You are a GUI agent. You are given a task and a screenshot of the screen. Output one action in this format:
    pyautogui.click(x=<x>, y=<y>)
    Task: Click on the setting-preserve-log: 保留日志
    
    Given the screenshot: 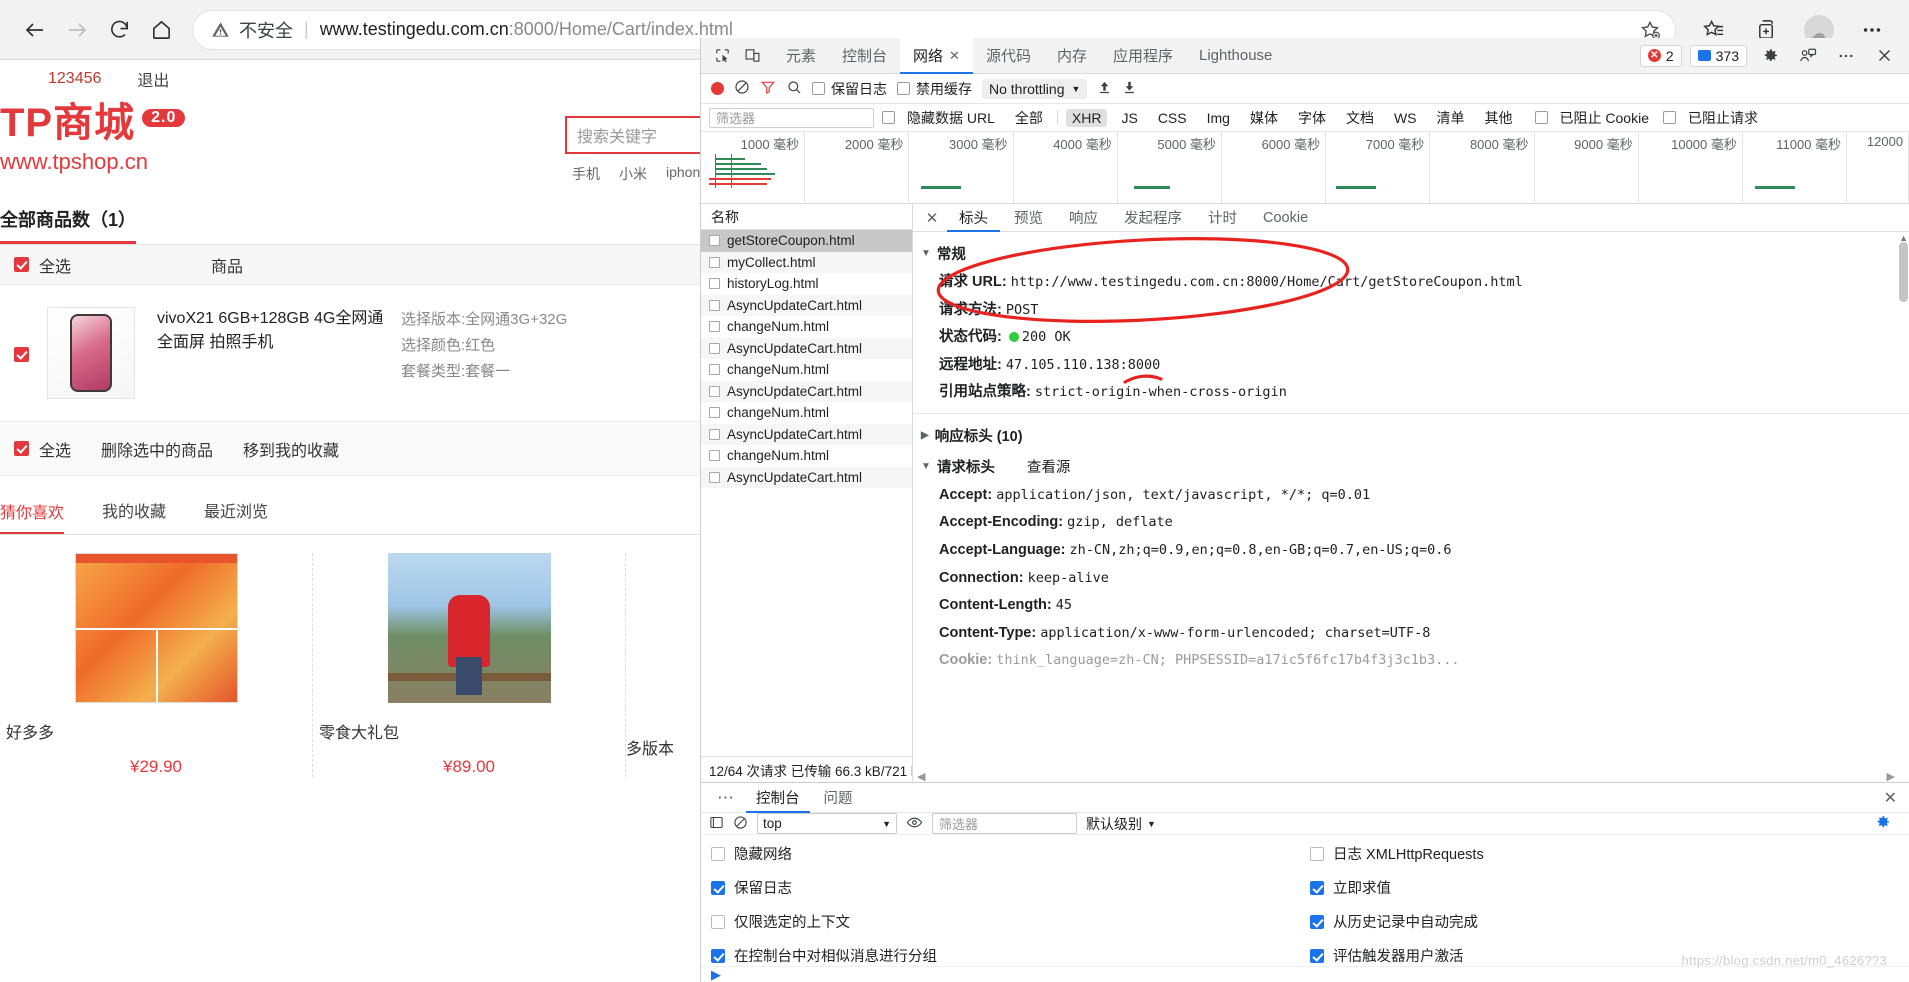 What is the action you would take?
    pyautogui.click(x=1010, y=887)
    